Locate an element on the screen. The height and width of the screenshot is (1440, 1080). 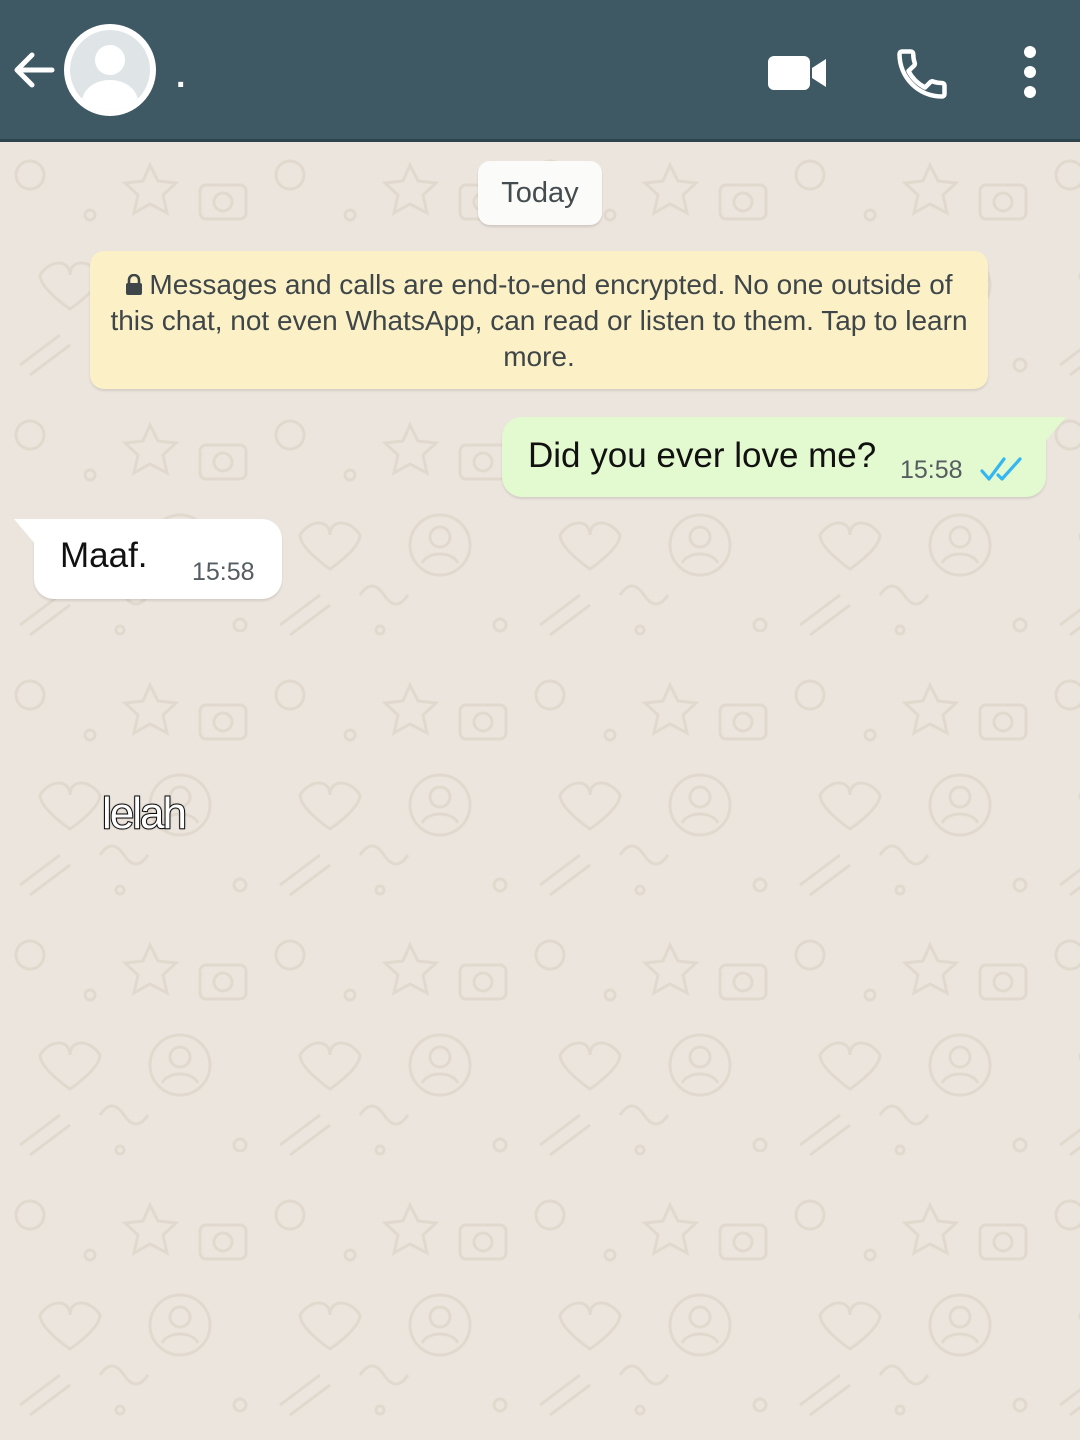
default-avatar-icon is located at coordinates (110, 70).